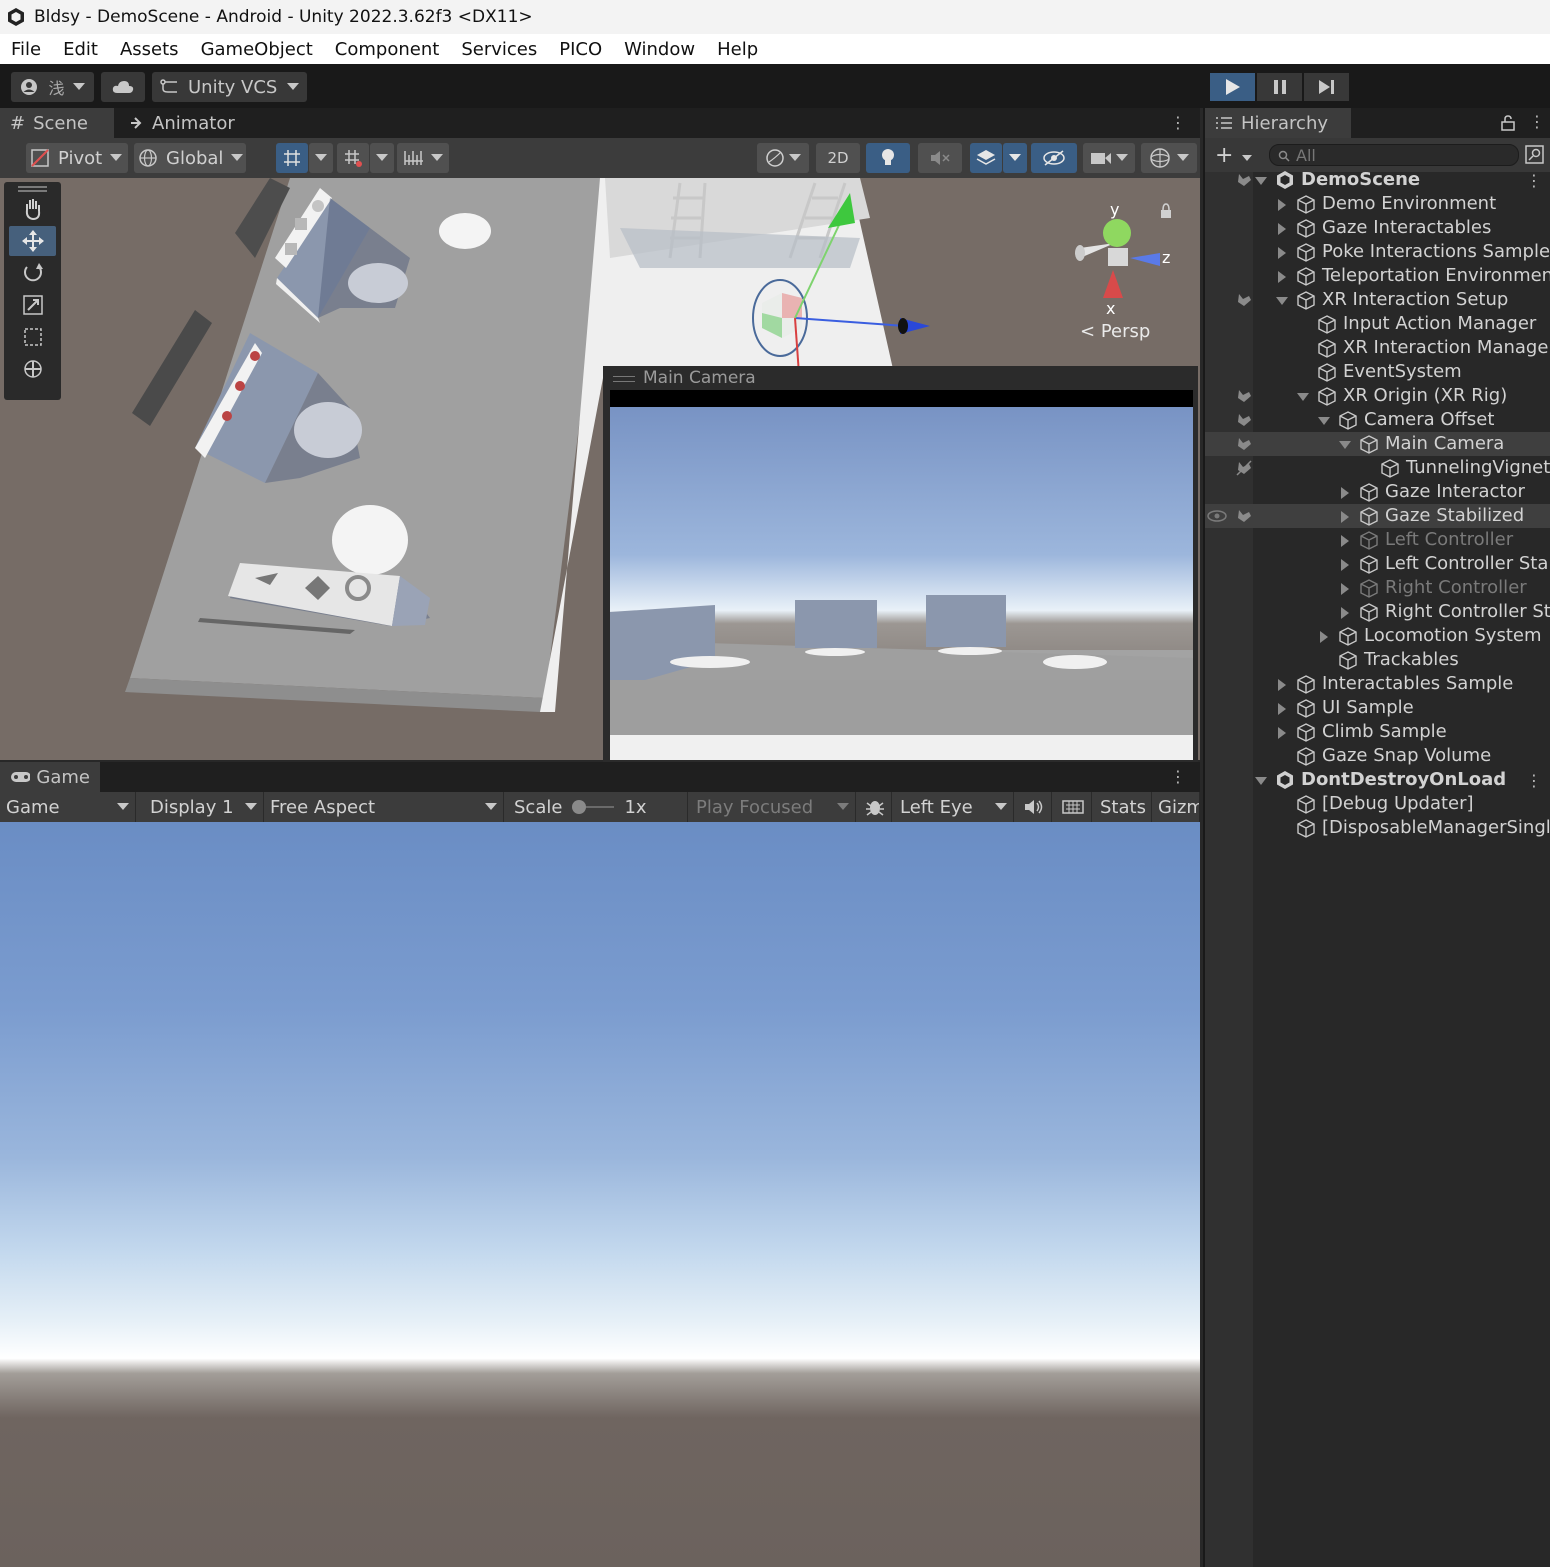 The image size is (1550, 1567). I want to click on search-scope-icon, so click(1535, 155).